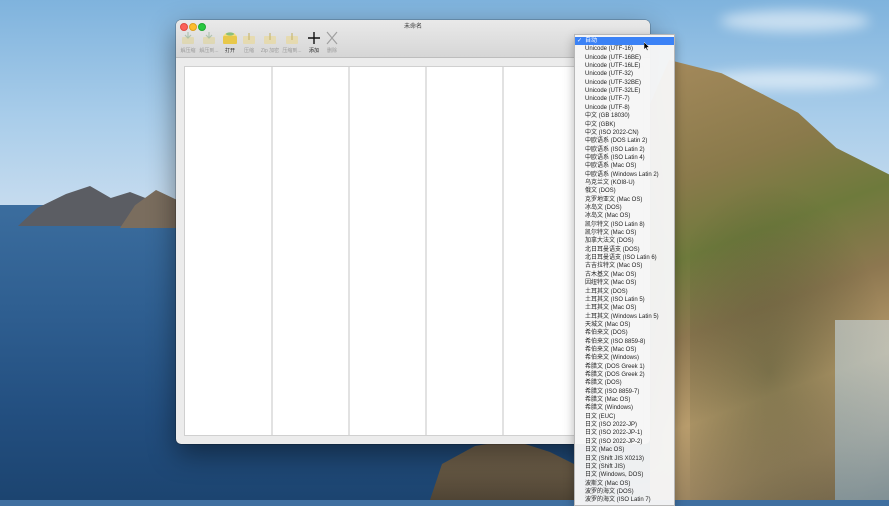 This screenshot has height=506, width=889. I want to click on encoding-menu-item-label: 日文 (Windows, DOS), so click(614, 475).